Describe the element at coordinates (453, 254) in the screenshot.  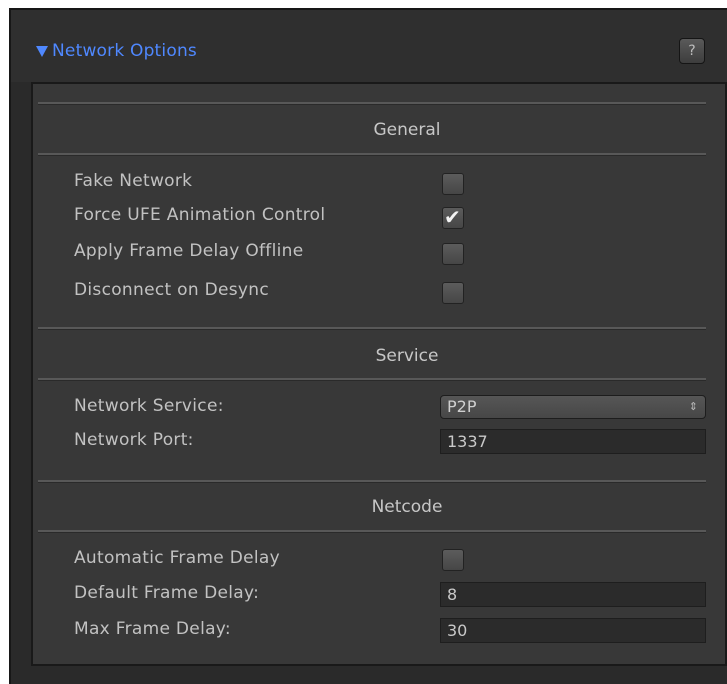
I see `apply-frame-delay-offline-checkbox` at that location.